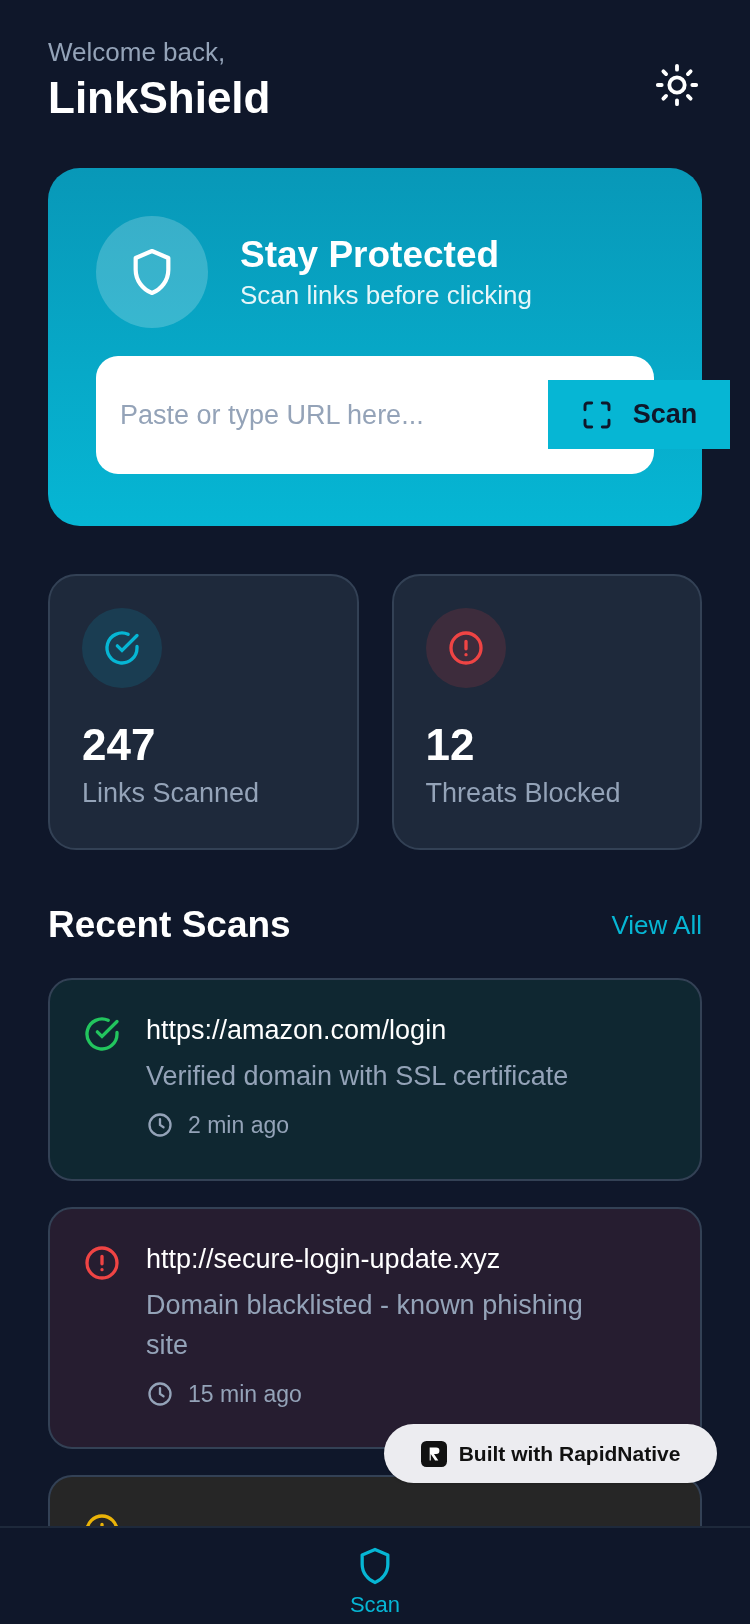  I want to click on built-with-badge: Built with RapidNative, so click(550, 1453).